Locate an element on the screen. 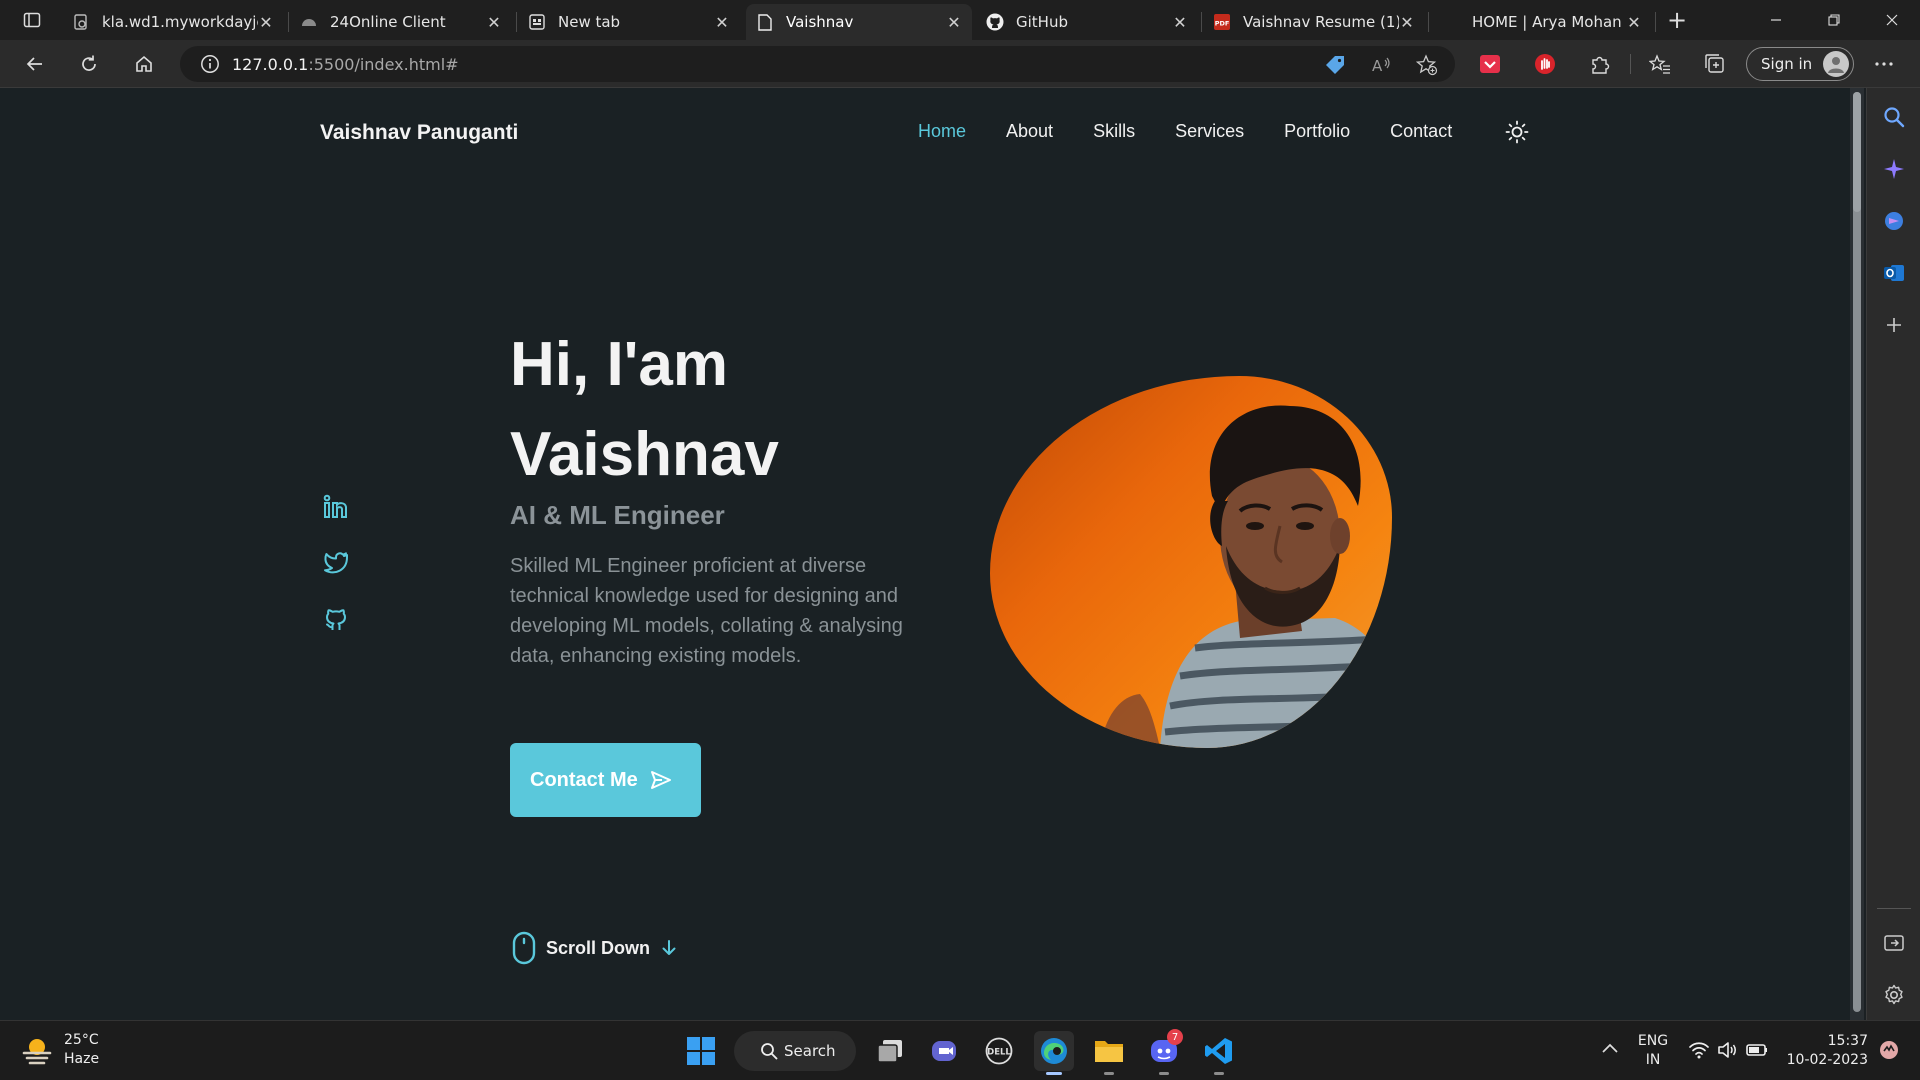 Image resolution: width=1920 pixels, height=1080 pixels. sidebar-add-button is located at coordinates (1894, 325).